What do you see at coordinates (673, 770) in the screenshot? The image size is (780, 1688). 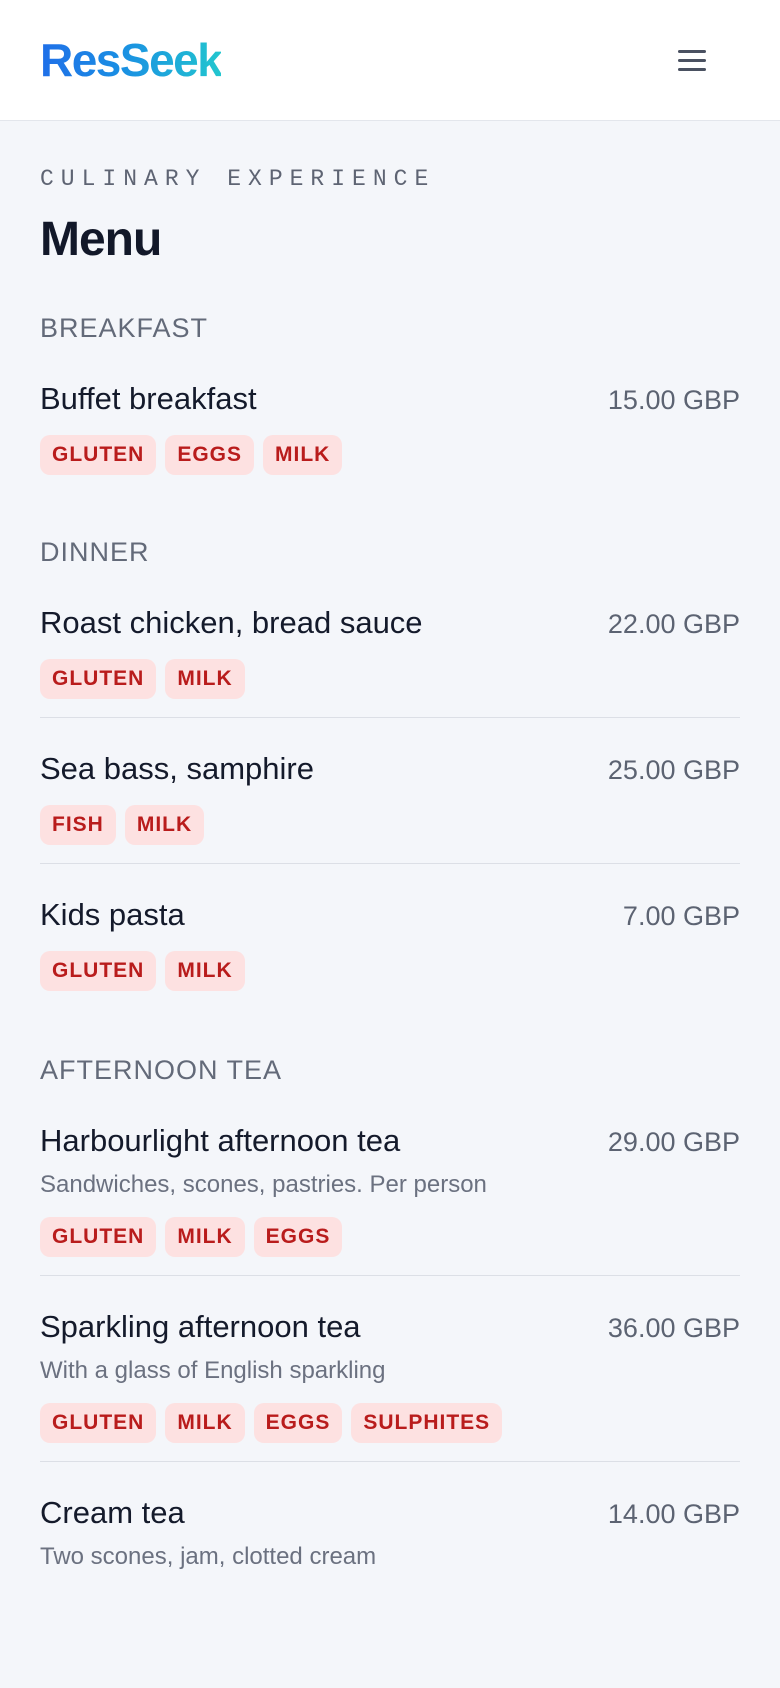 I see `item-price: 25.00 GBP` at bounding box center [673, 770].